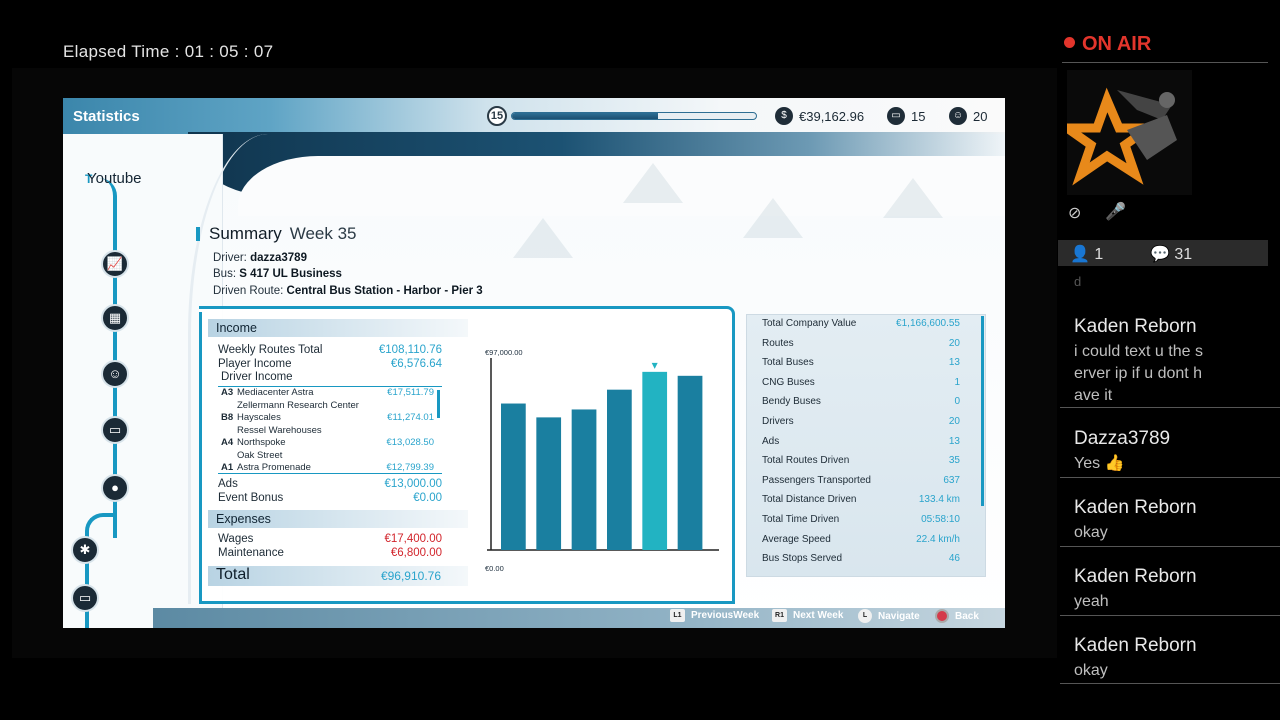 This screenshot has height=720, width=1280. Describe the element at coordinates (942, 616) in the screenshot. I see `circle-button-icon` at that location.